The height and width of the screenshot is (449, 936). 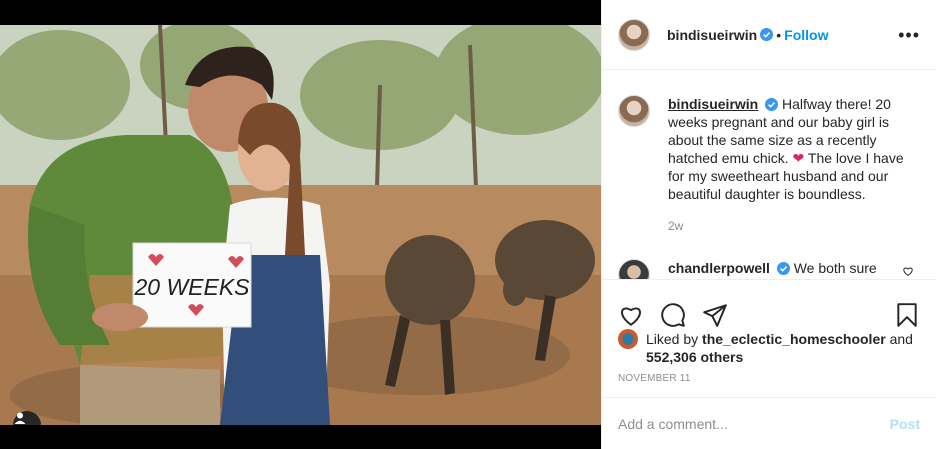 I want to click on post-header: bindisueirwin • Follow •••, so click(x=769, y=35).